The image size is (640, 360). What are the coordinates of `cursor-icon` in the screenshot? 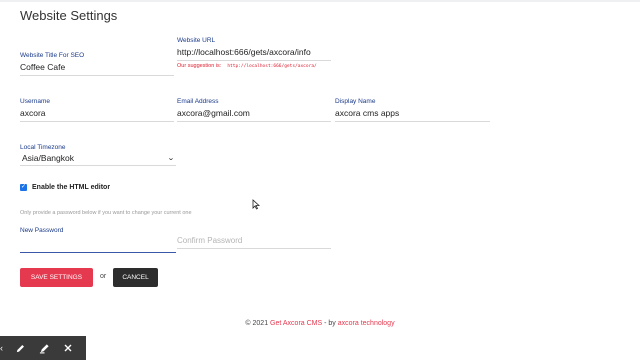 It's located at (256, 206).